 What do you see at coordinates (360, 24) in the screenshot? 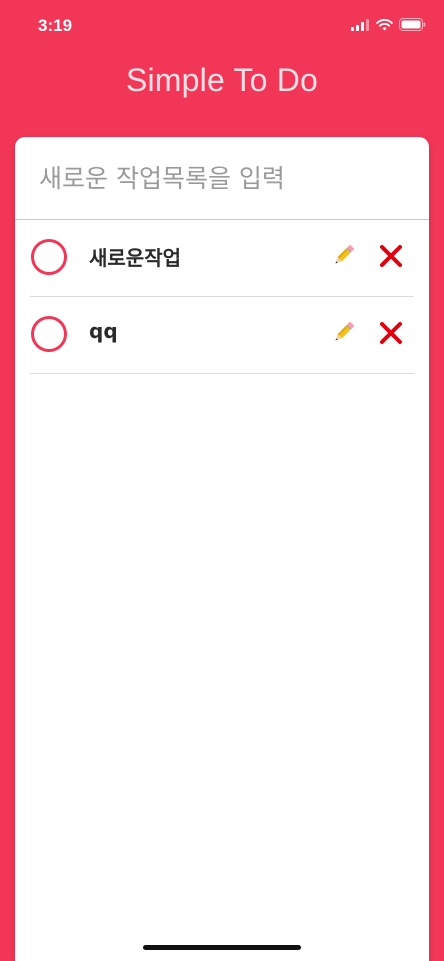
I see `cellular-signal-icon` at bounding box center [360, 24].